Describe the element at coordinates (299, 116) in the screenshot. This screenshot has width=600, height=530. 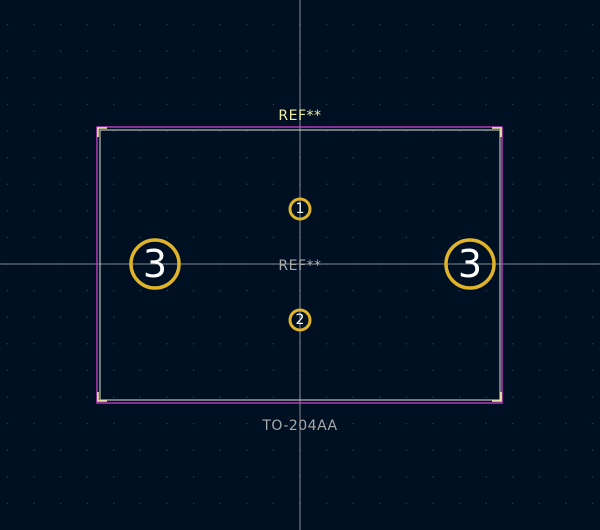
I see `reference-designator-silk: REF**` at that location.